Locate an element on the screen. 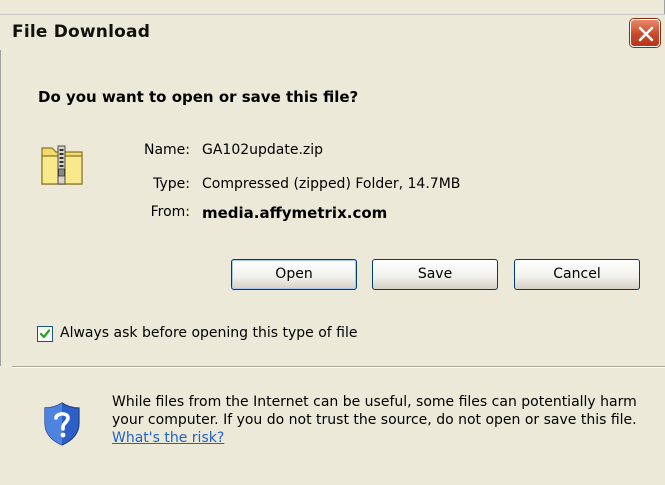  window-title: File Download is located at coordinates (81, 32).